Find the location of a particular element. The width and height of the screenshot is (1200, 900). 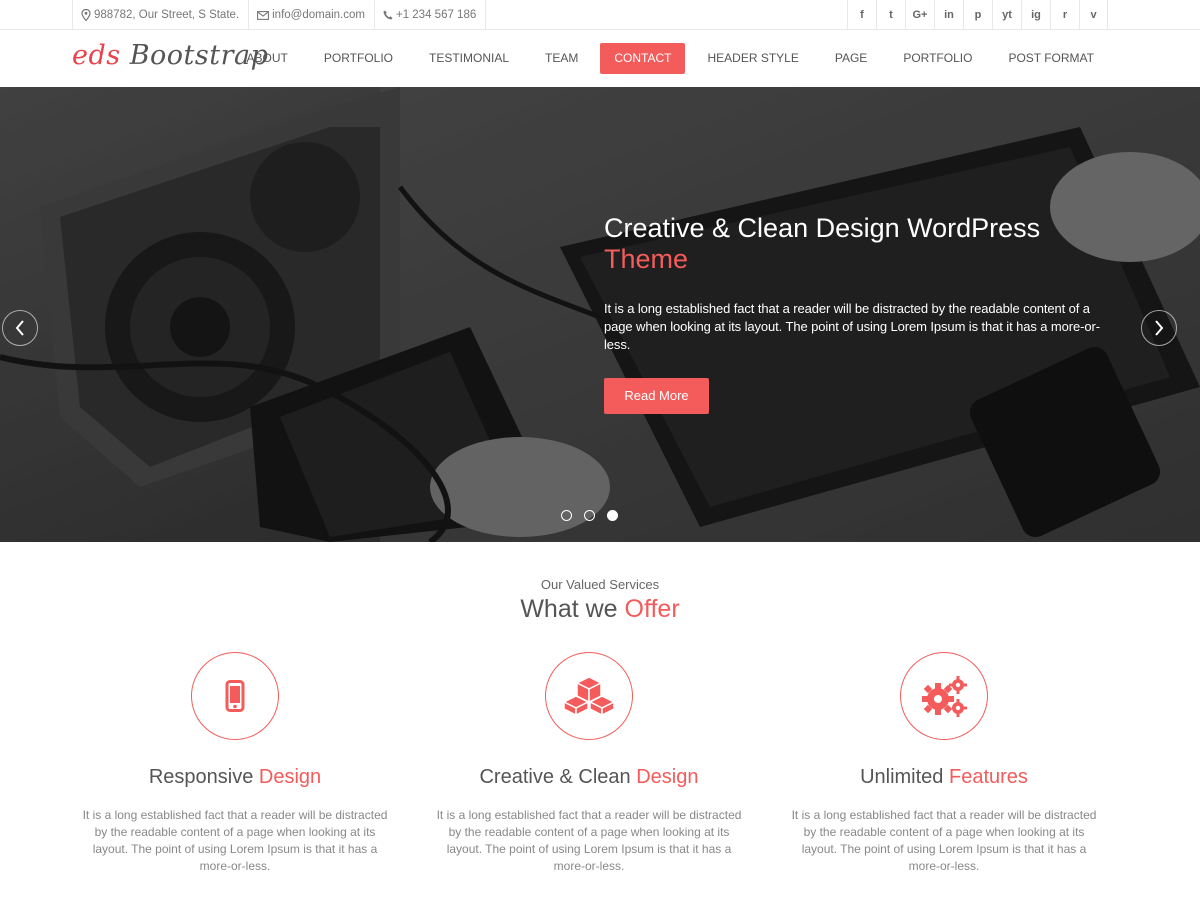

chevron-left-icon is located at coordinates (19, 328).